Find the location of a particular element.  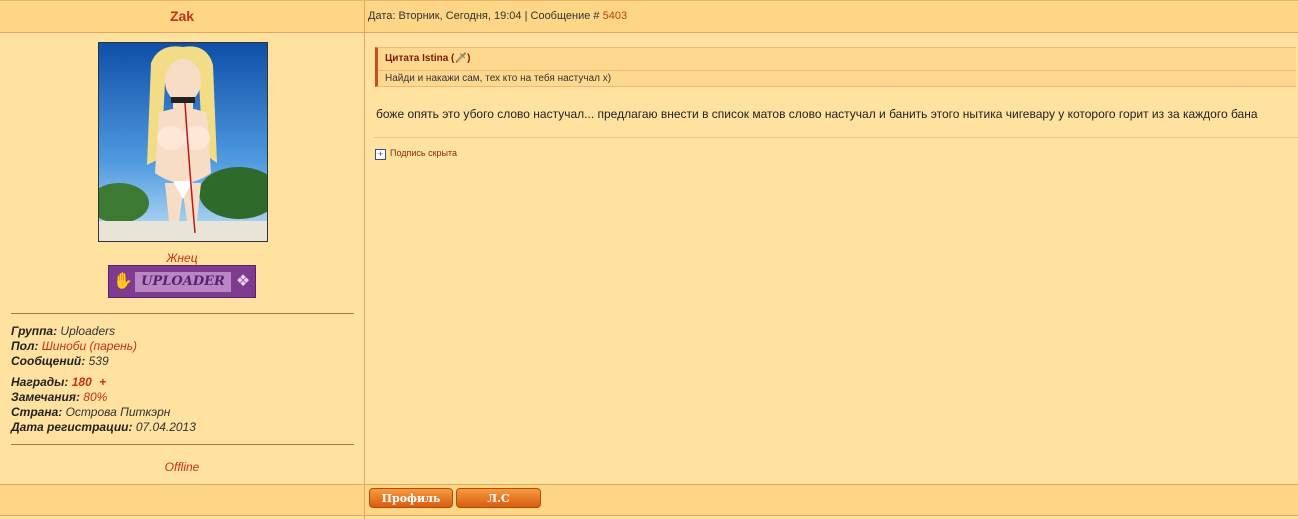

profile-divider is located at coordinates (182, 313).